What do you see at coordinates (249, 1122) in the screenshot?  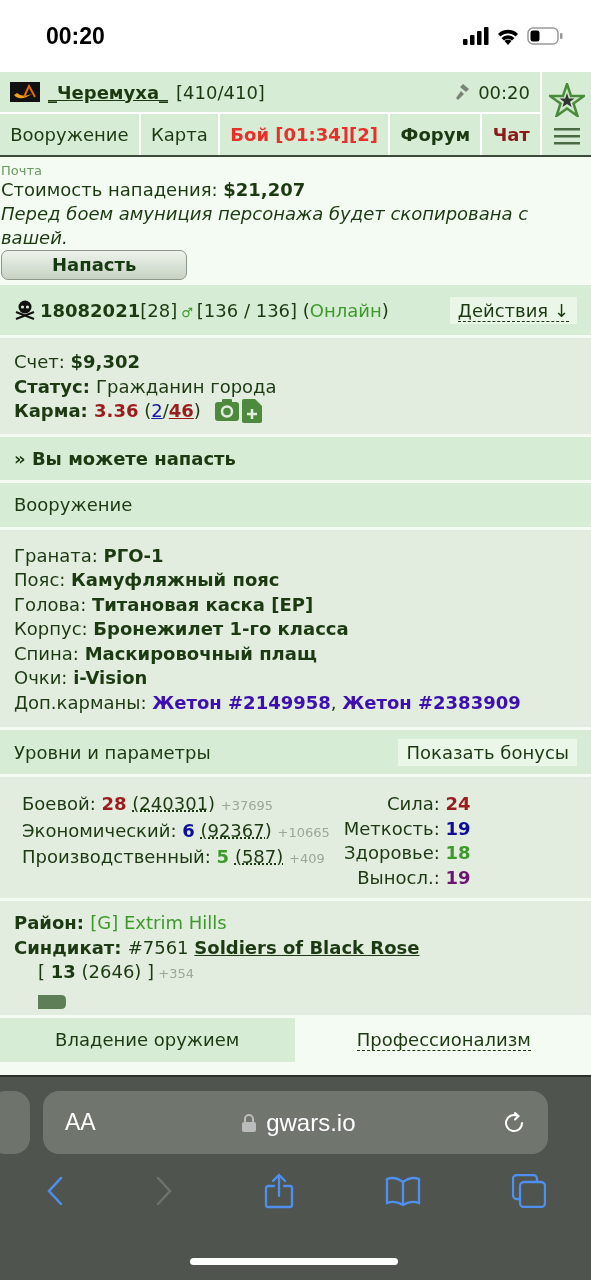 I see `lock-icon` at bounding box center [249, 1122].